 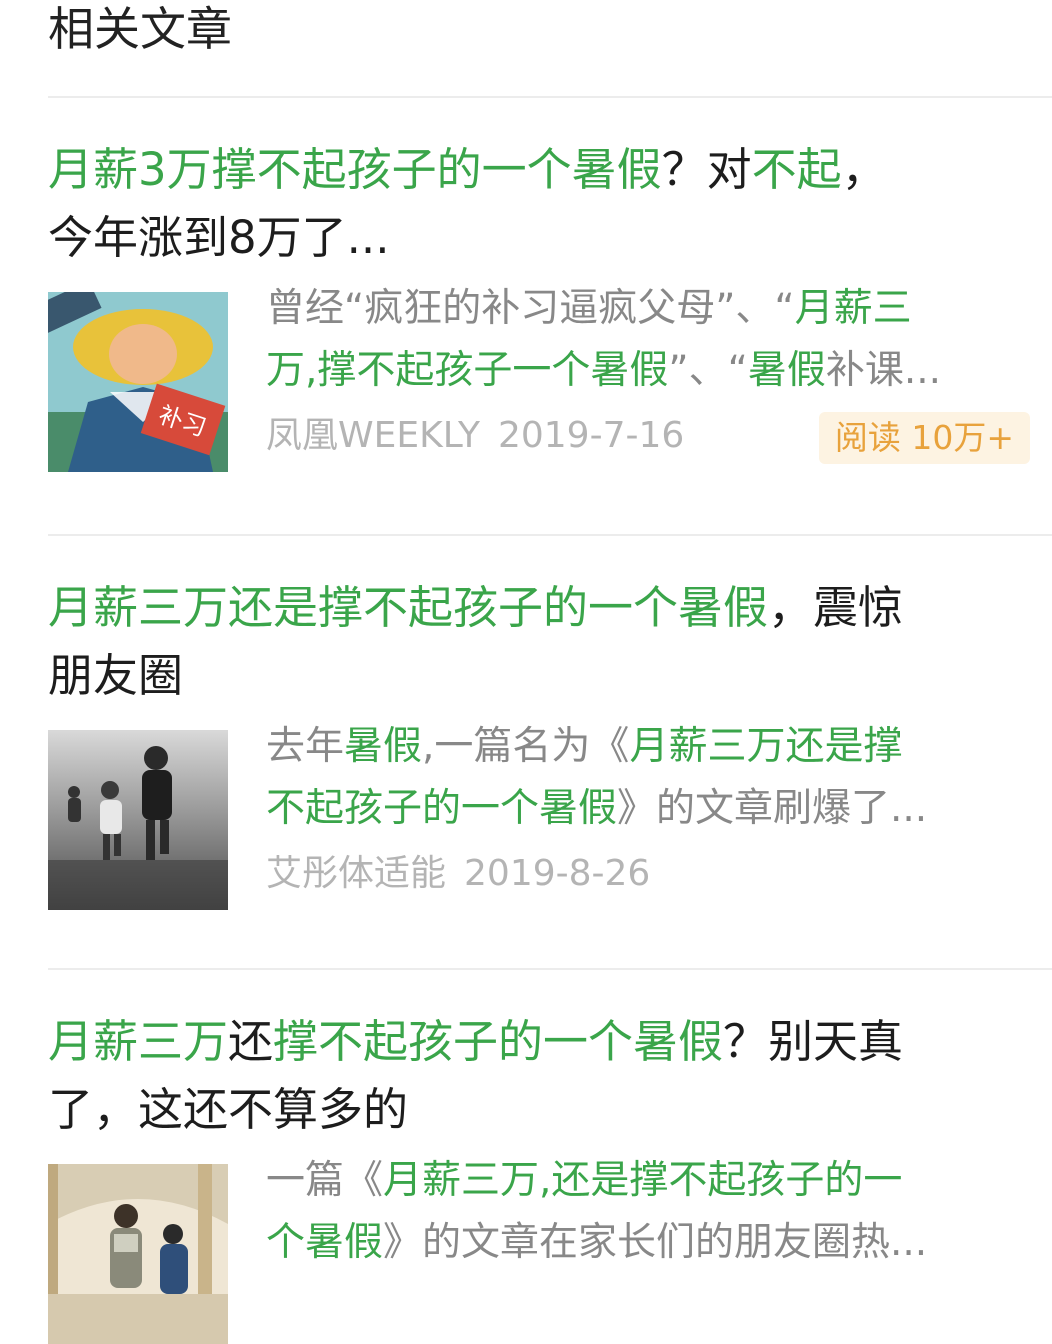 What do you see at coordinates (140, 29) in the screenshot?
I see `section-title: 相关文章` at bounding box center [140, 29].